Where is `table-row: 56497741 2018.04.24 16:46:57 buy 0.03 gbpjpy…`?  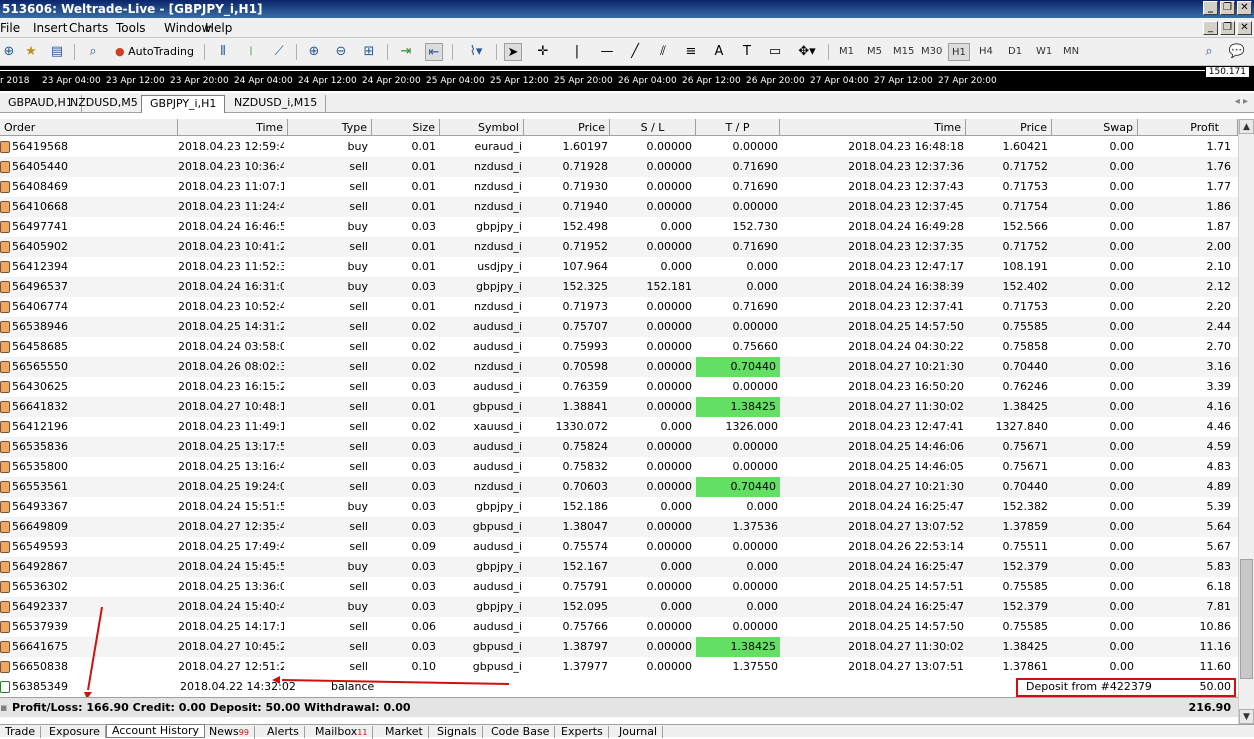 table-row: 56497741 2018.04.24 16:46:57 buy 0.03 gbpjpy… is located at coordinates (619, 227).